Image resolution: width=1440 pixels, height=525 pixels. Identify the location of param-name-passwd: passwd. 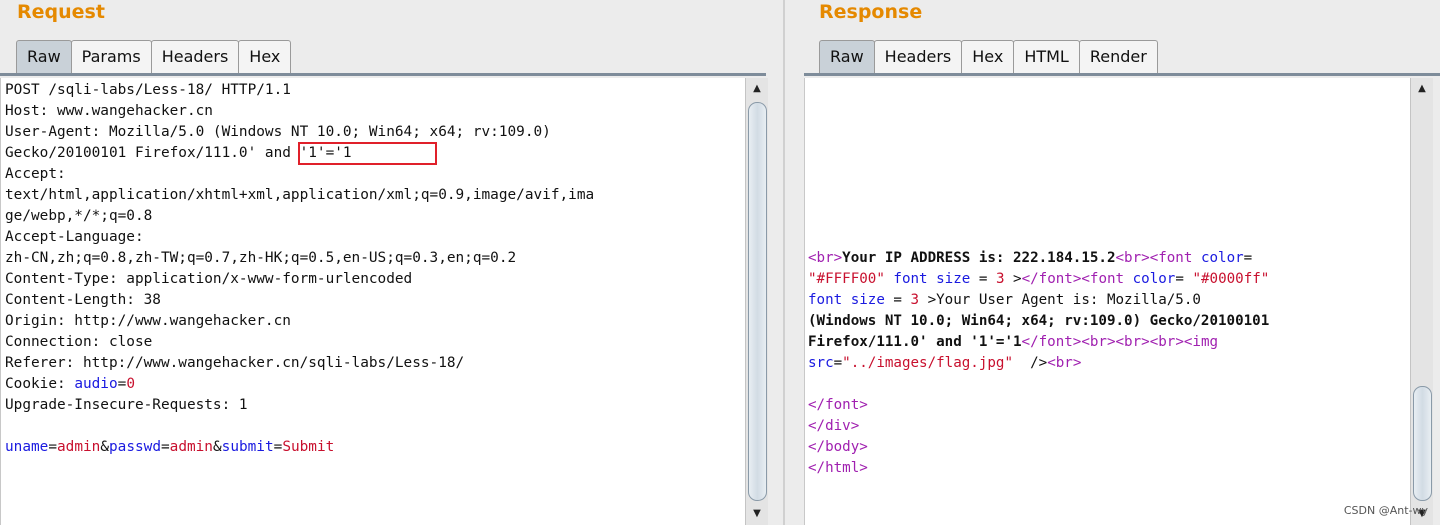
(135, 447).